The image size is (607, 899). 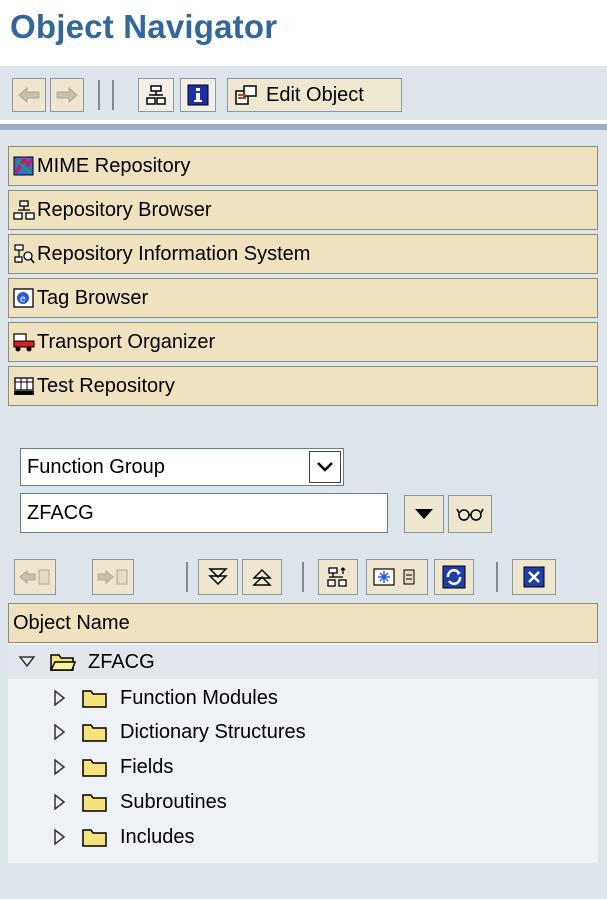 I want to click on transport-organizer-label: Transport Organizer, so click(x=126, y=341).